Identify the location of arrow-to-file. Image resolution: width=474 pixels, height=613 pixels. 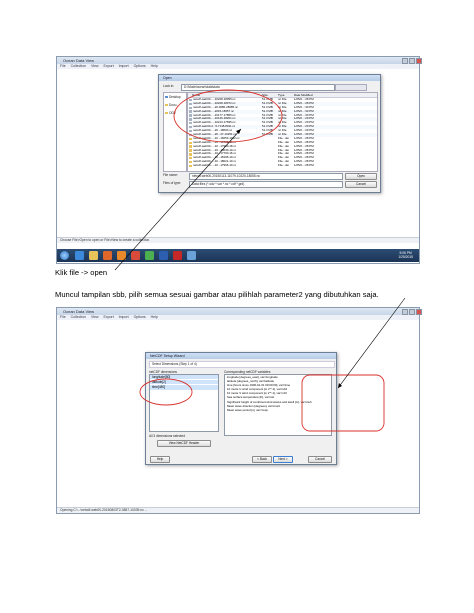
(178, 199).